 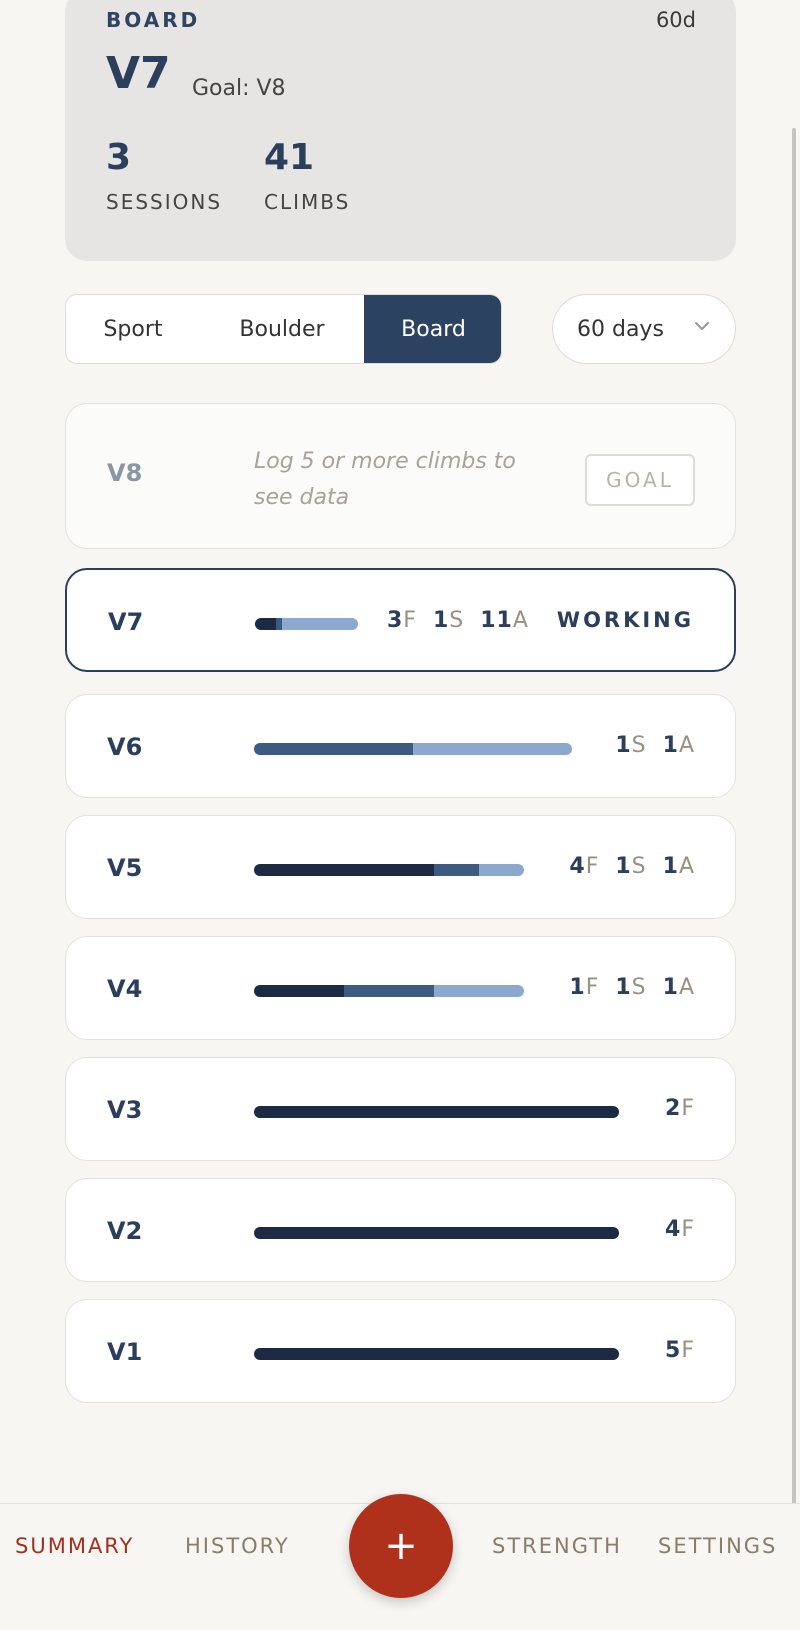 I want to click on summary-range: 60d, so click(x=675, y=20).